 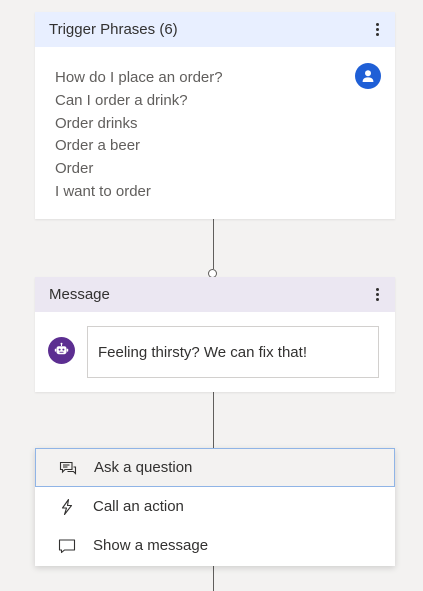 I want to click on menu-item-show-message: Show a message, so click(x=215, y=545).